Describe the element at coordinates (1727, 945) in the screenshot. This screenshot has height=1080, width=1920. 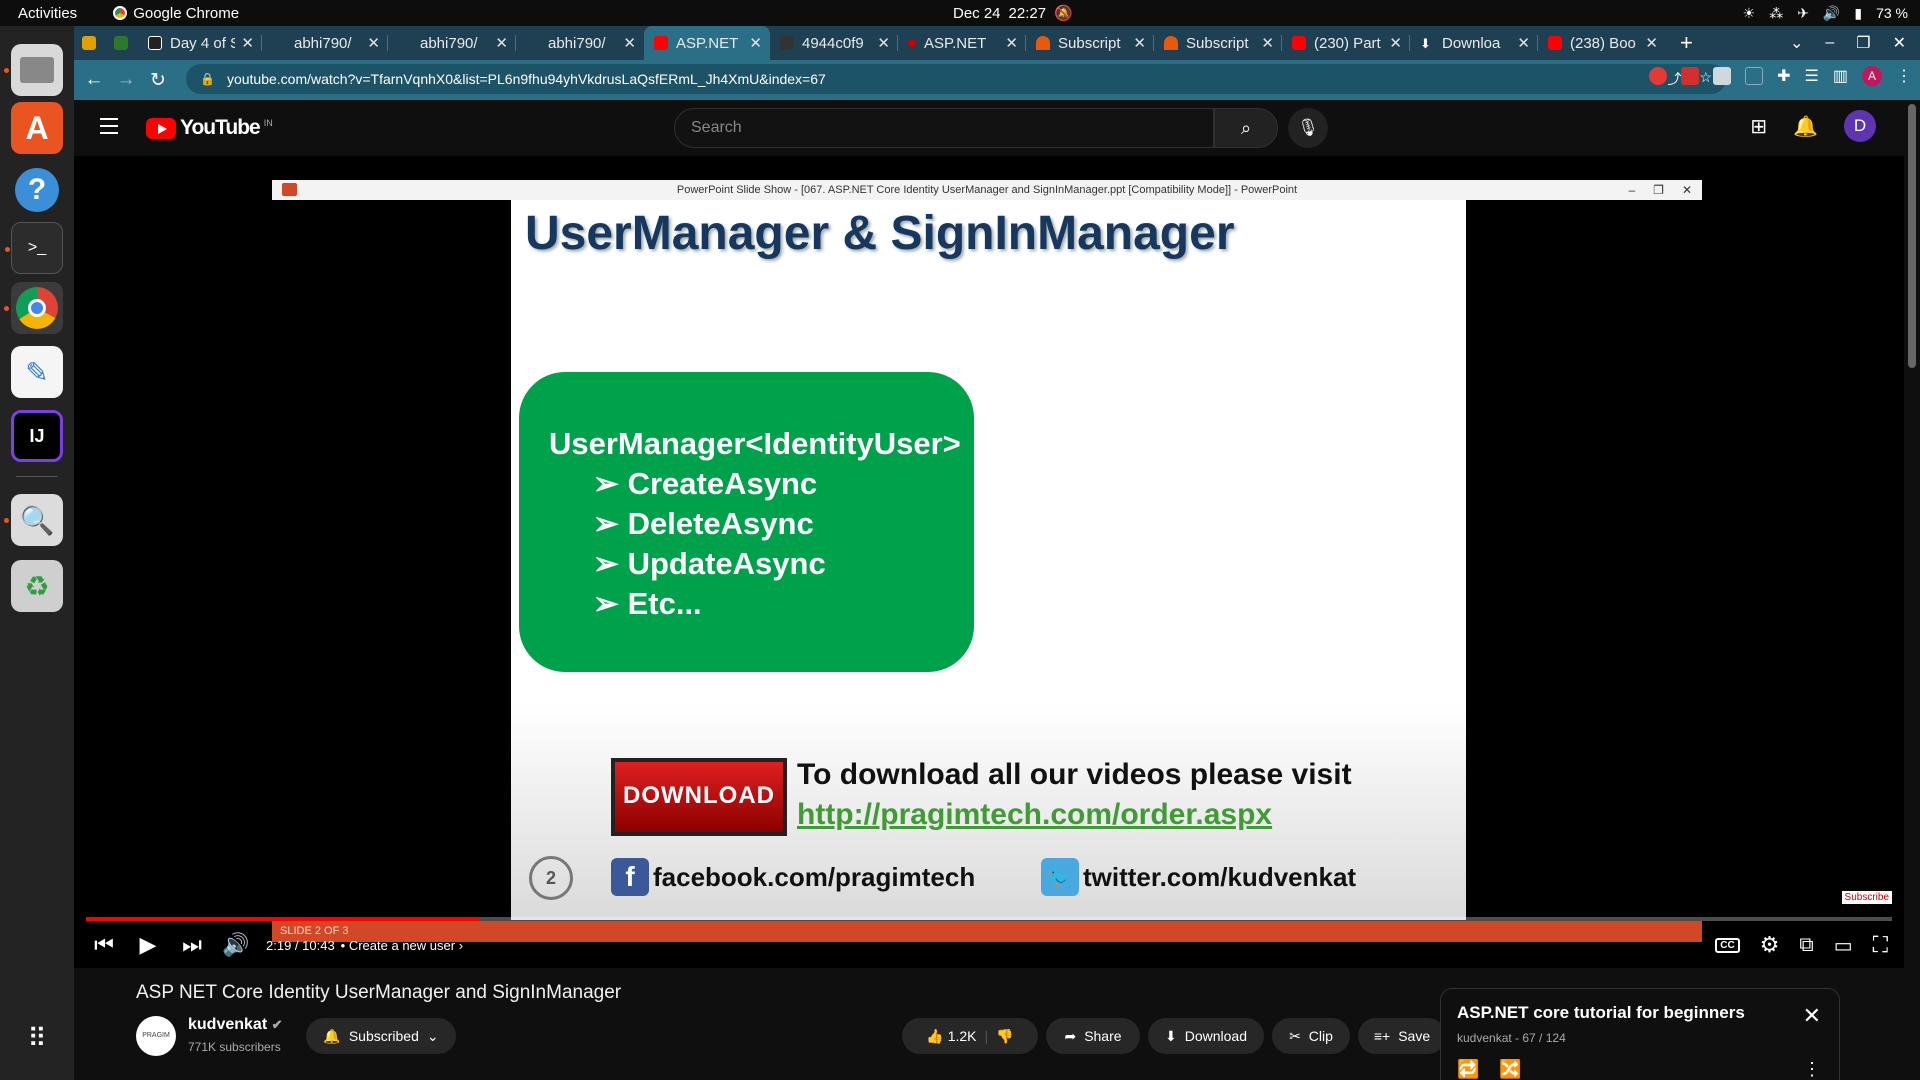
I see `captions-icon: CC` at that location.